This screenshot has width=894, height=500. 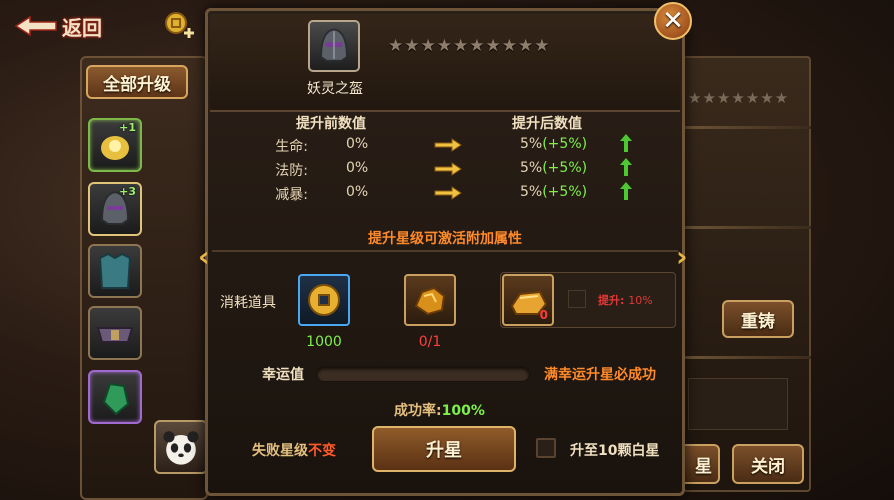 What do you see at coordinates (625, 300) in the screenshot?
I see `protect-rate-text: 提升: 10%` at bounding box center [625, 300].